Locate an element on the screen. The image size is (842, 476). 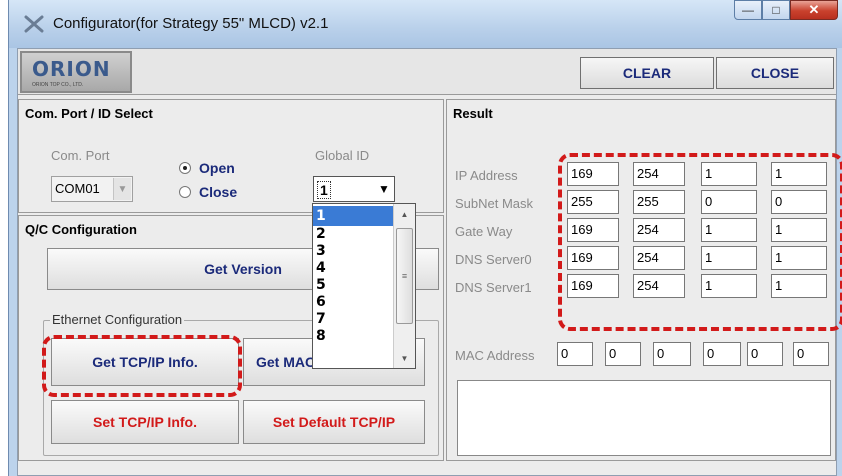
radio-unselected-icon is located at coordinates (185, 192).